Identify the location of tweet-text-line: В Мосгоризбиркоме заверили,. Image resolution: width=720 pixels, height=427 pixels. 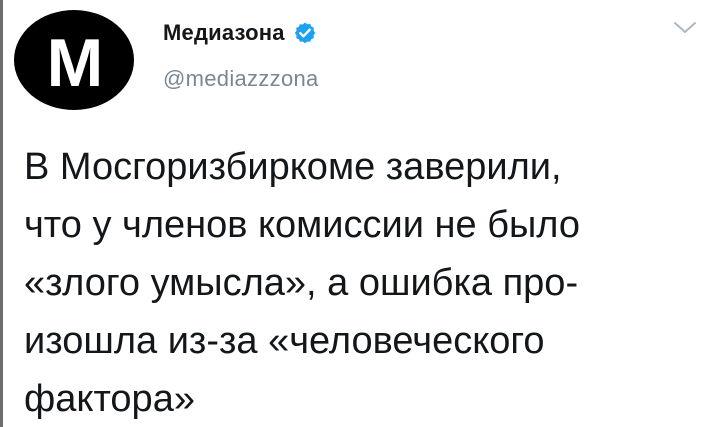
(293, 167).